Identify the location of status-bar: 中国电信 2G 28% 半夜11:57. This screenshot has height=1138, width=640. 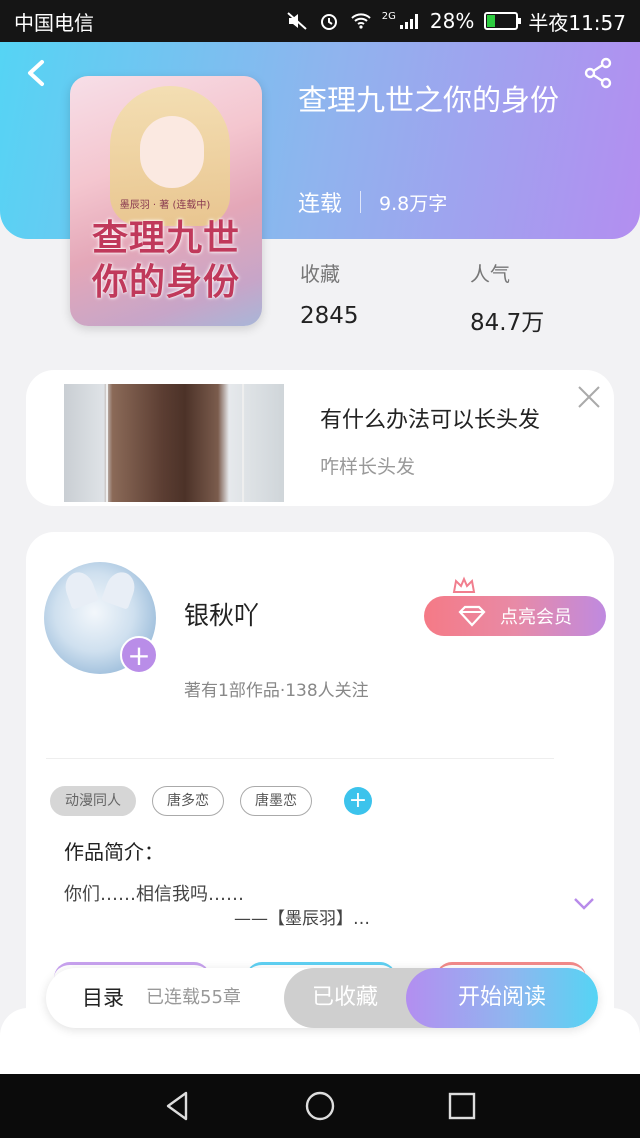
(320, 21).